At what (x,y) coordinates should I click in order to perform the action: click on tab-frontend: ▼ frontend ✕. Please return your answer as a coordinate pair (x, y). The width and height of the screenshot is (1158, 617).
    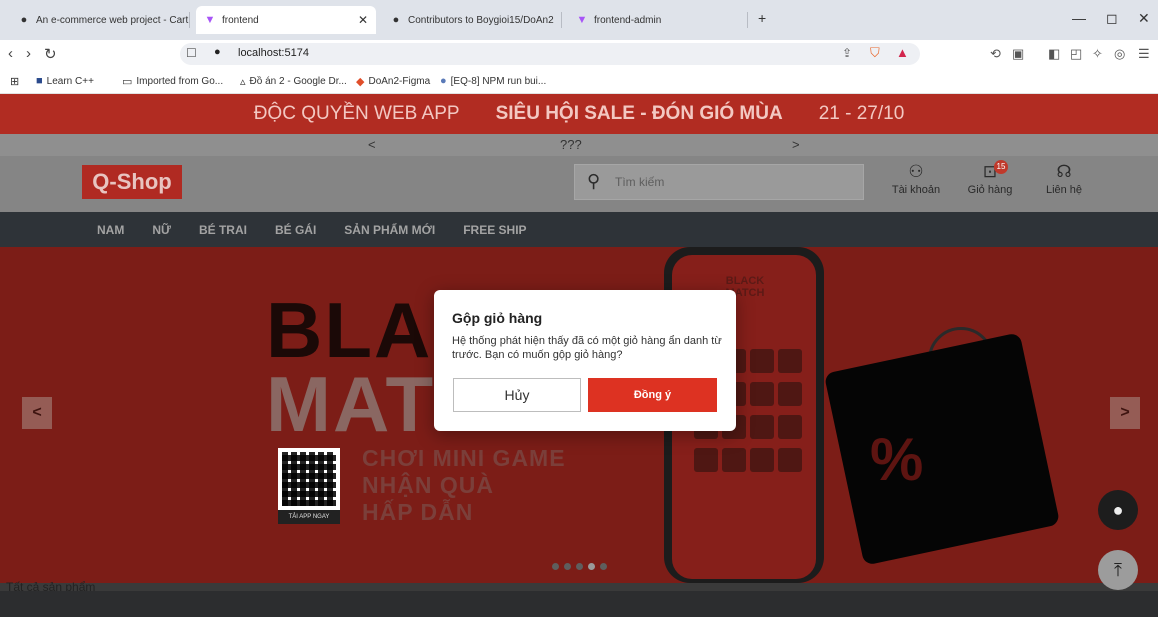
    Looking at the image, I should click on (286, 20).